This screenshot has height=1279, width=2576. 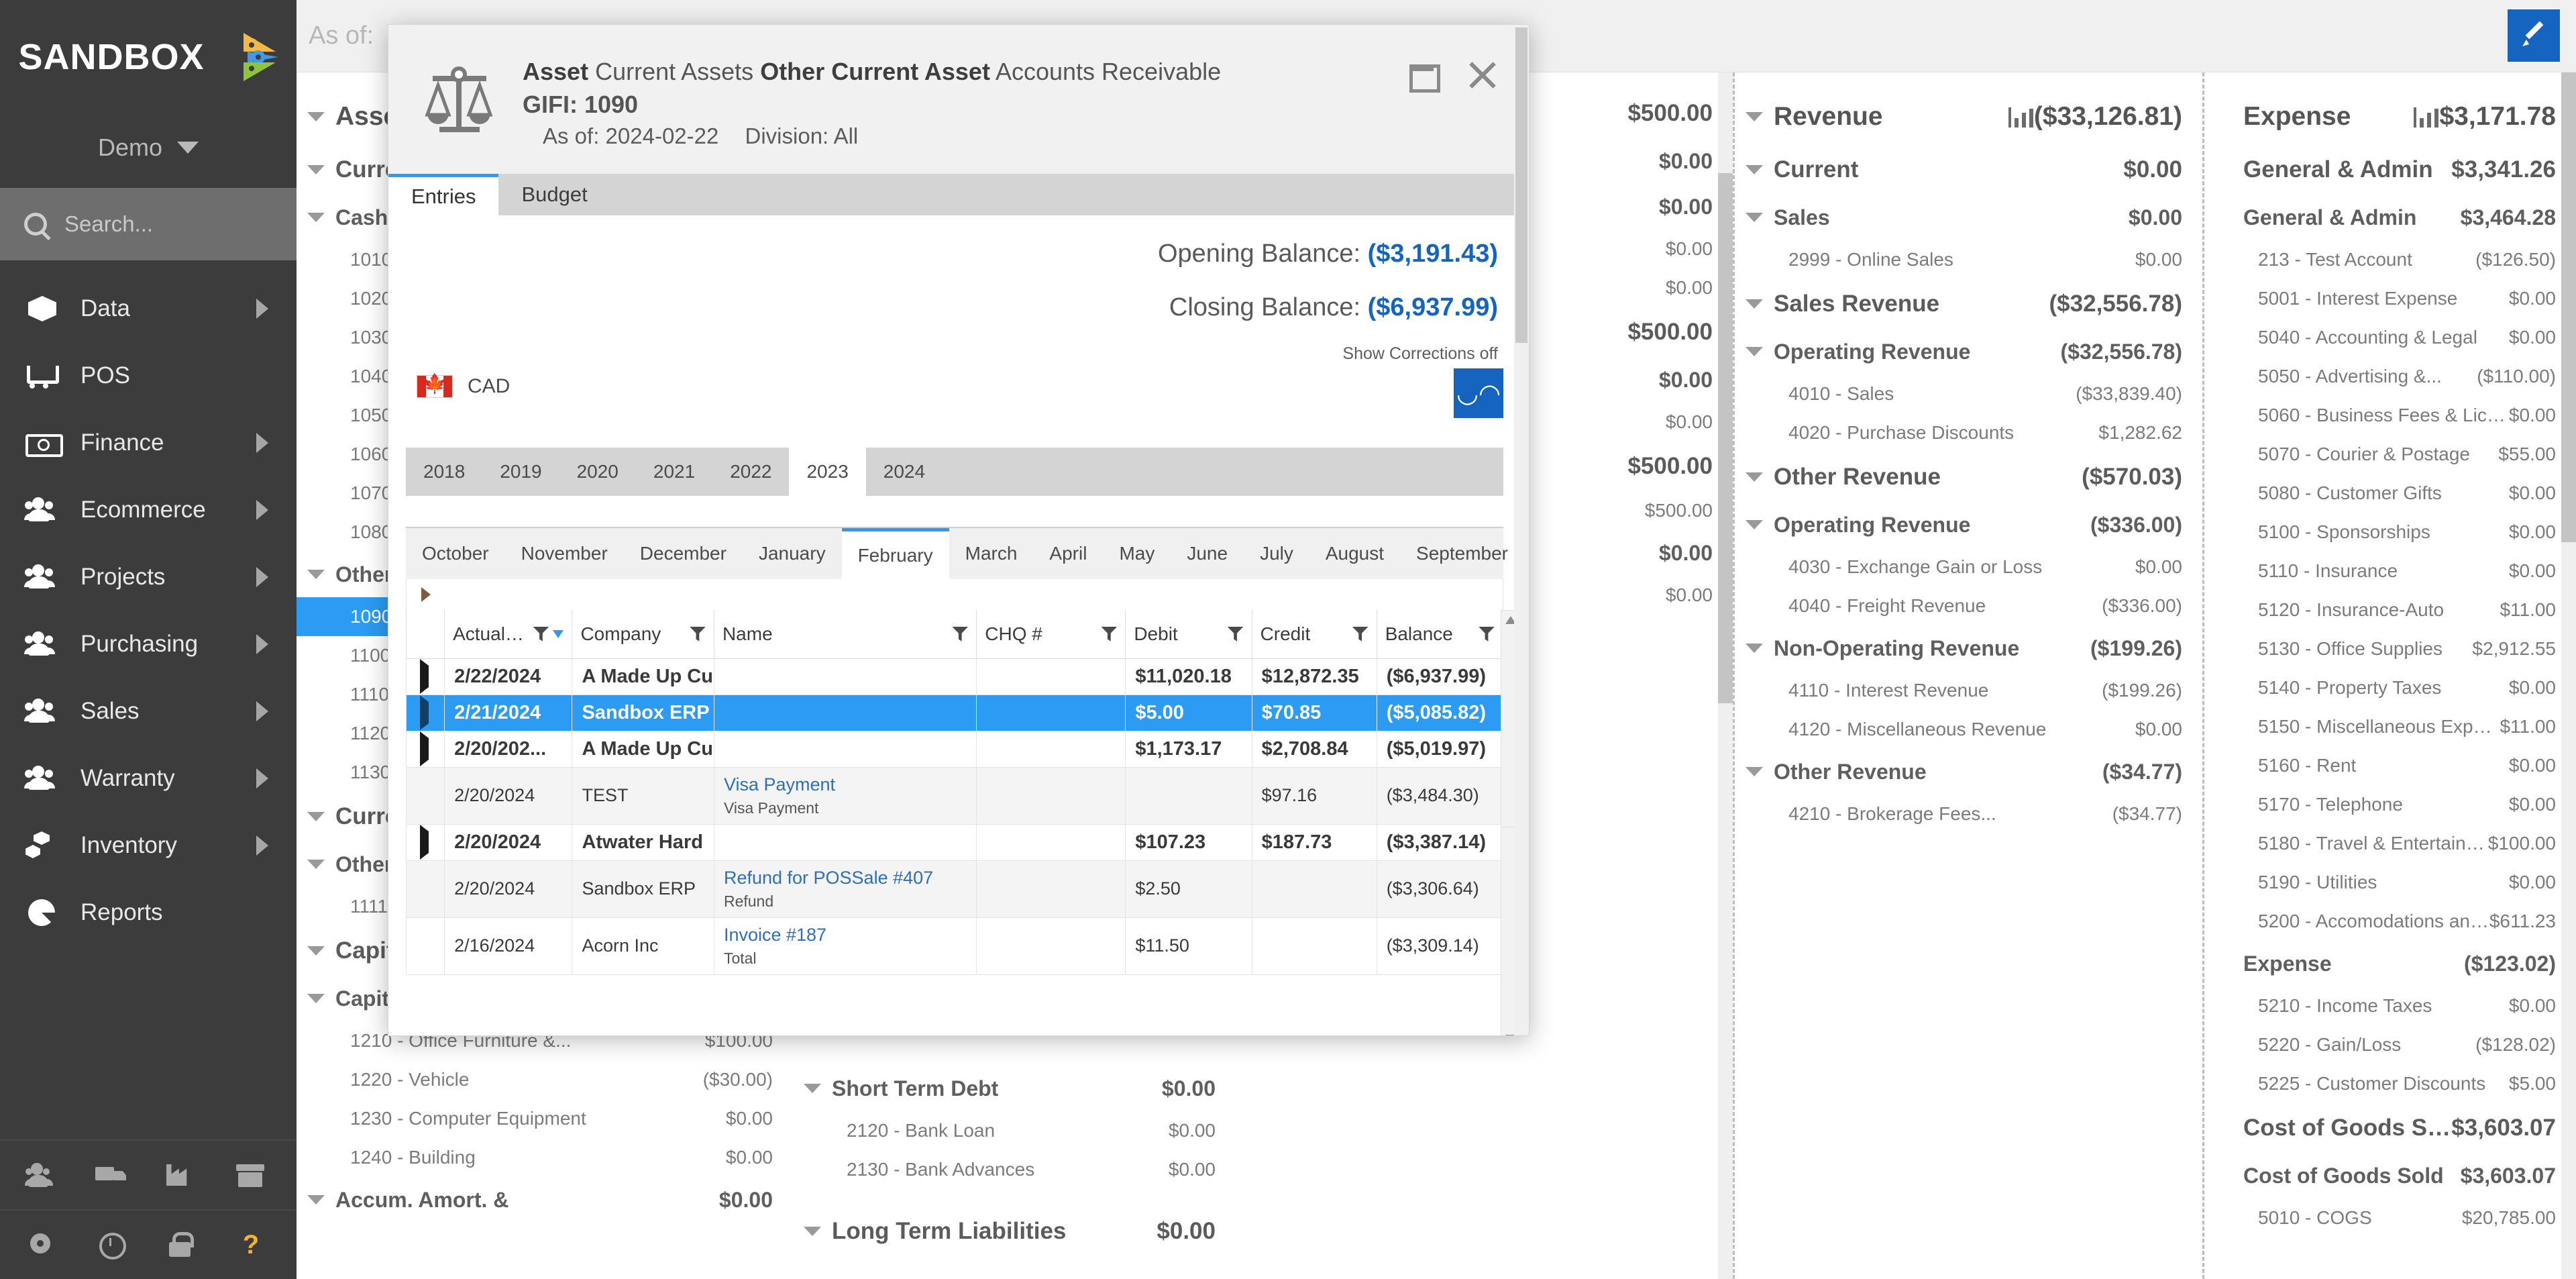 I want to click on ledger-row: Liability$0.00, so click(x=1014, y=1276).